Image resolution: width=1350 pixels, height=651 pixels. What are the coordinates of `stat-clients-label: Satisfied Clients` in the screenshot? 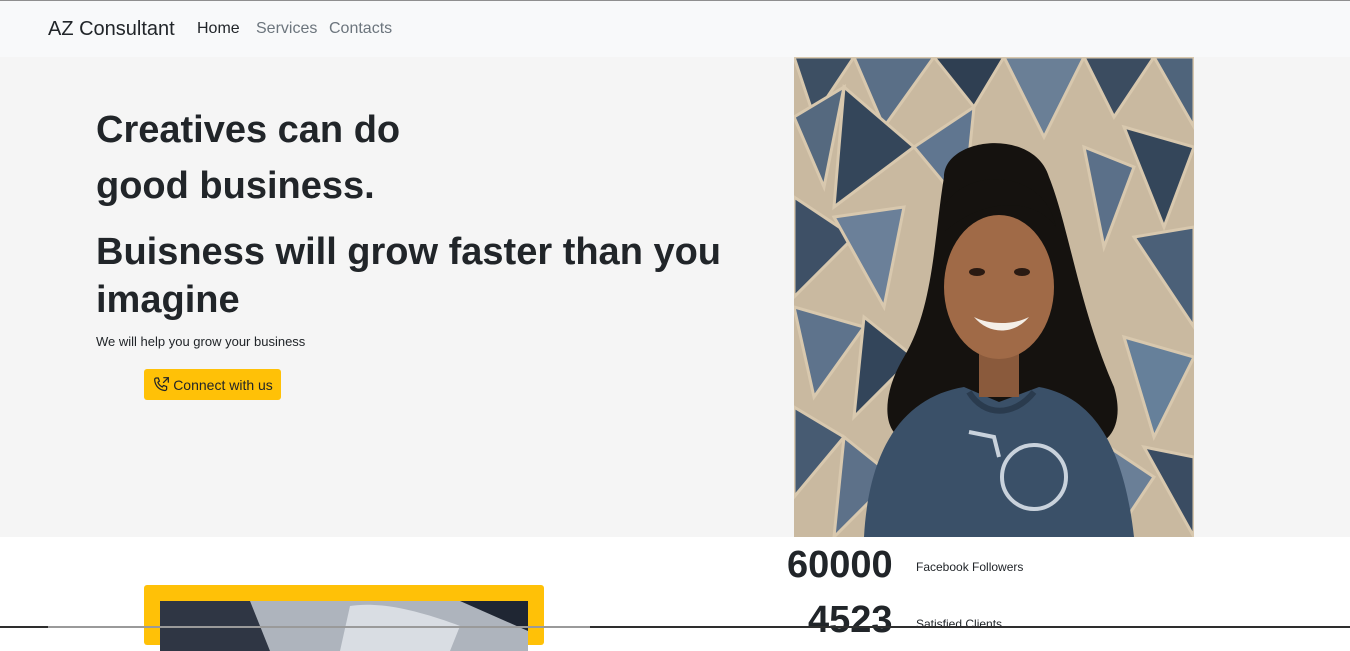 It's located at (959, 624).